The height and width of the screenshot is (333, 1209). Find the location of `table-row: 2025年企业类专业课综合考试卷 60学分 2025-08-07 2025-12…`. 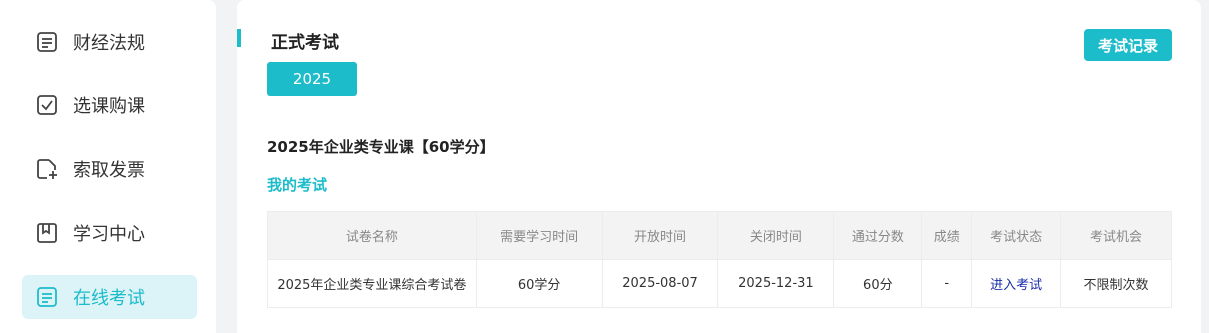

table-row: 2025年企业类专业课综合考试卷 60学分 2025-08-07 2025-12… is located at coordinates (719, 283).